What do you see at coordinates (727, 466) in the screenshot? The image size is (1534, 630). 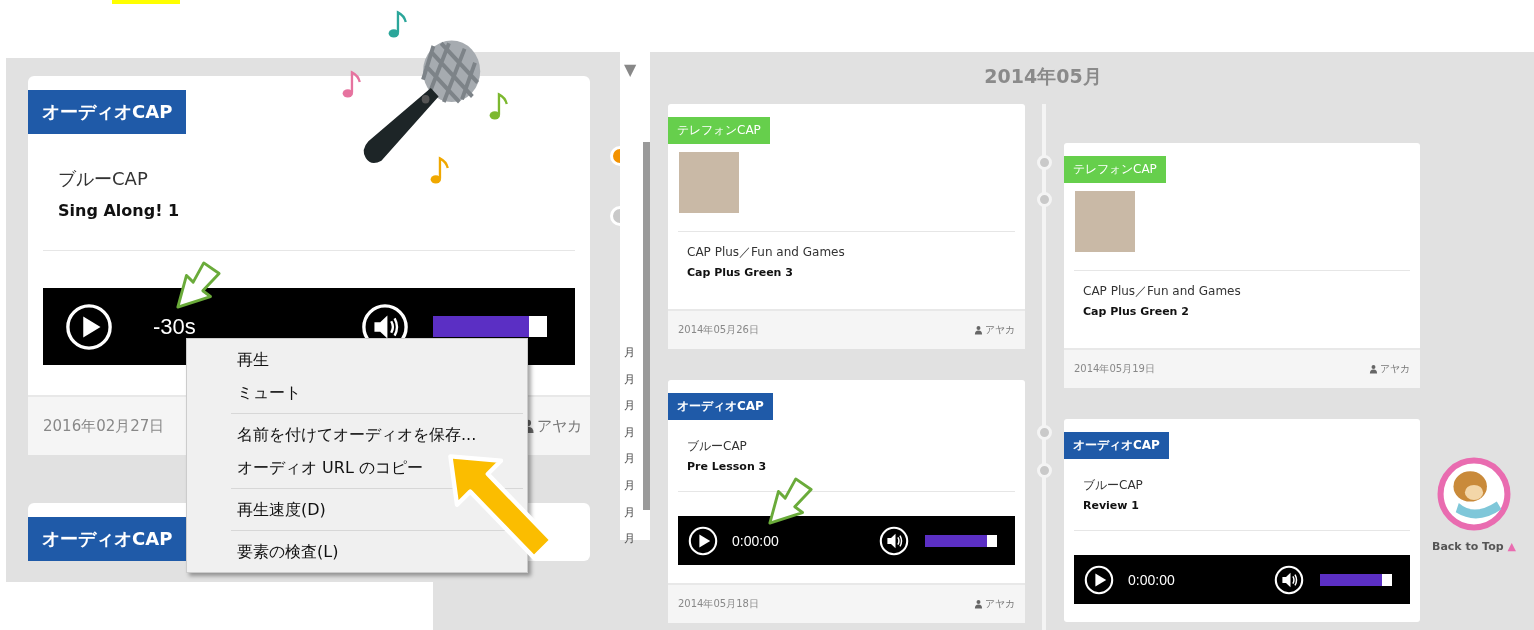 I see `lesson-title: Pre Lesson 3` at bounding box center [727, 466].